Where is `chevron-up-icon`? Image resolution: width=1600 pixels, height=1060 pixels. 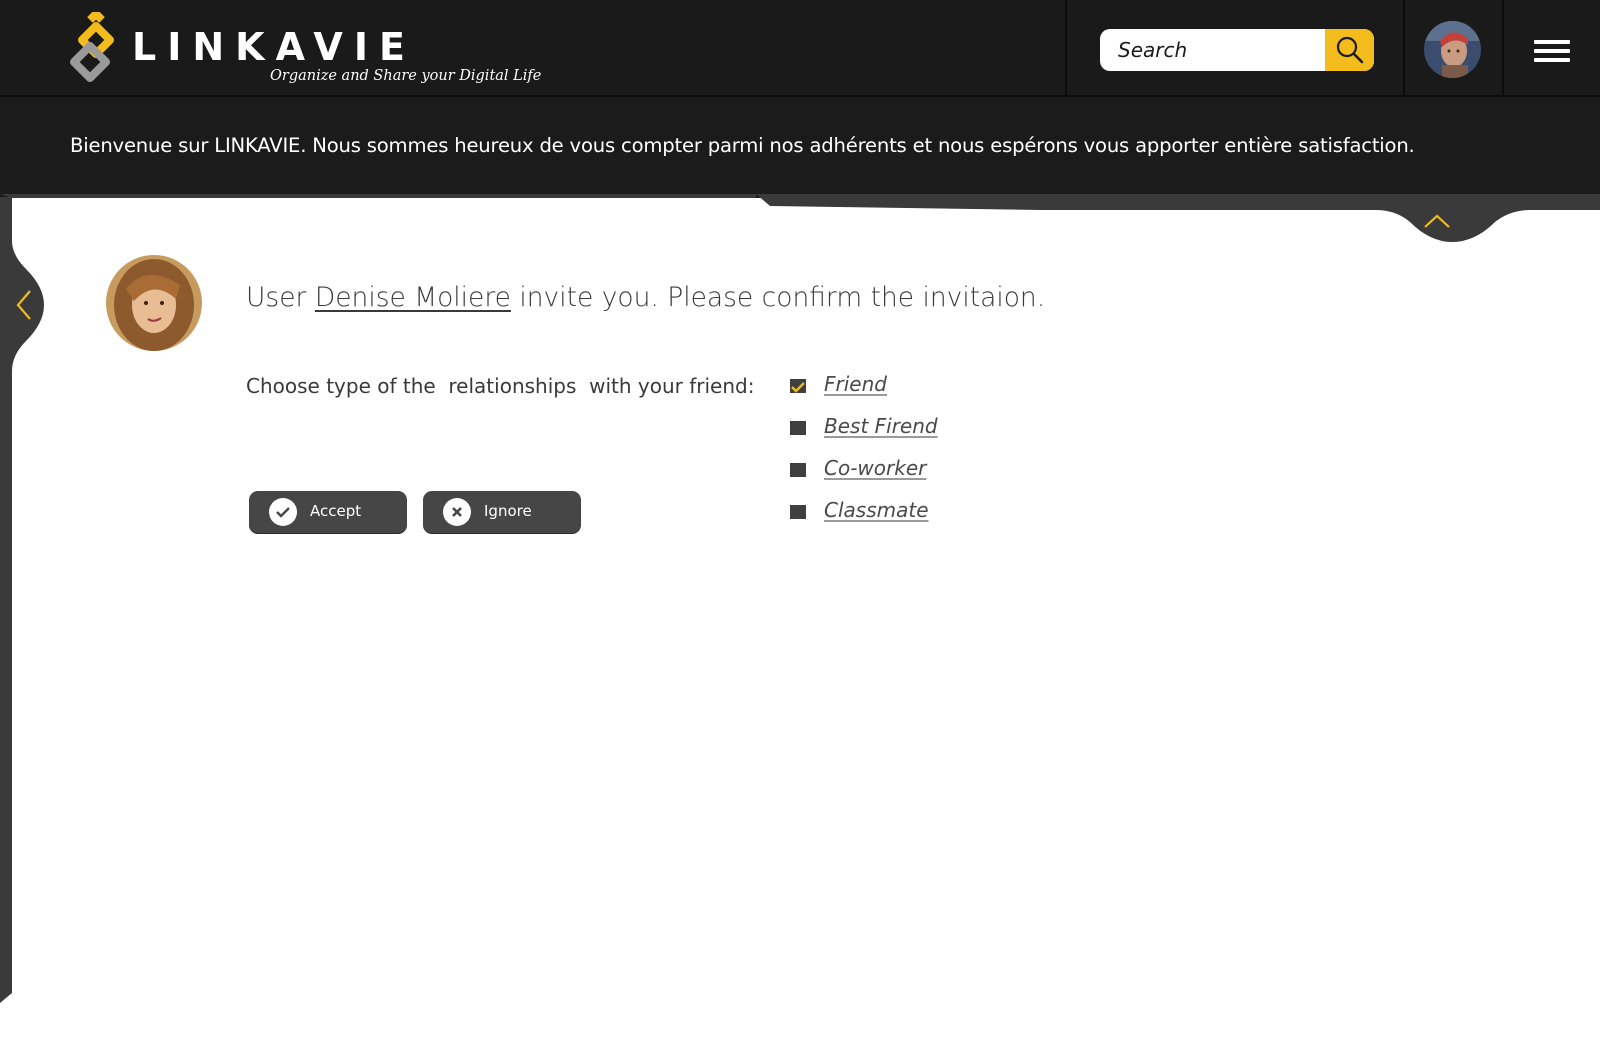 chevron-up-icon is located at coordinates (1437, 221).